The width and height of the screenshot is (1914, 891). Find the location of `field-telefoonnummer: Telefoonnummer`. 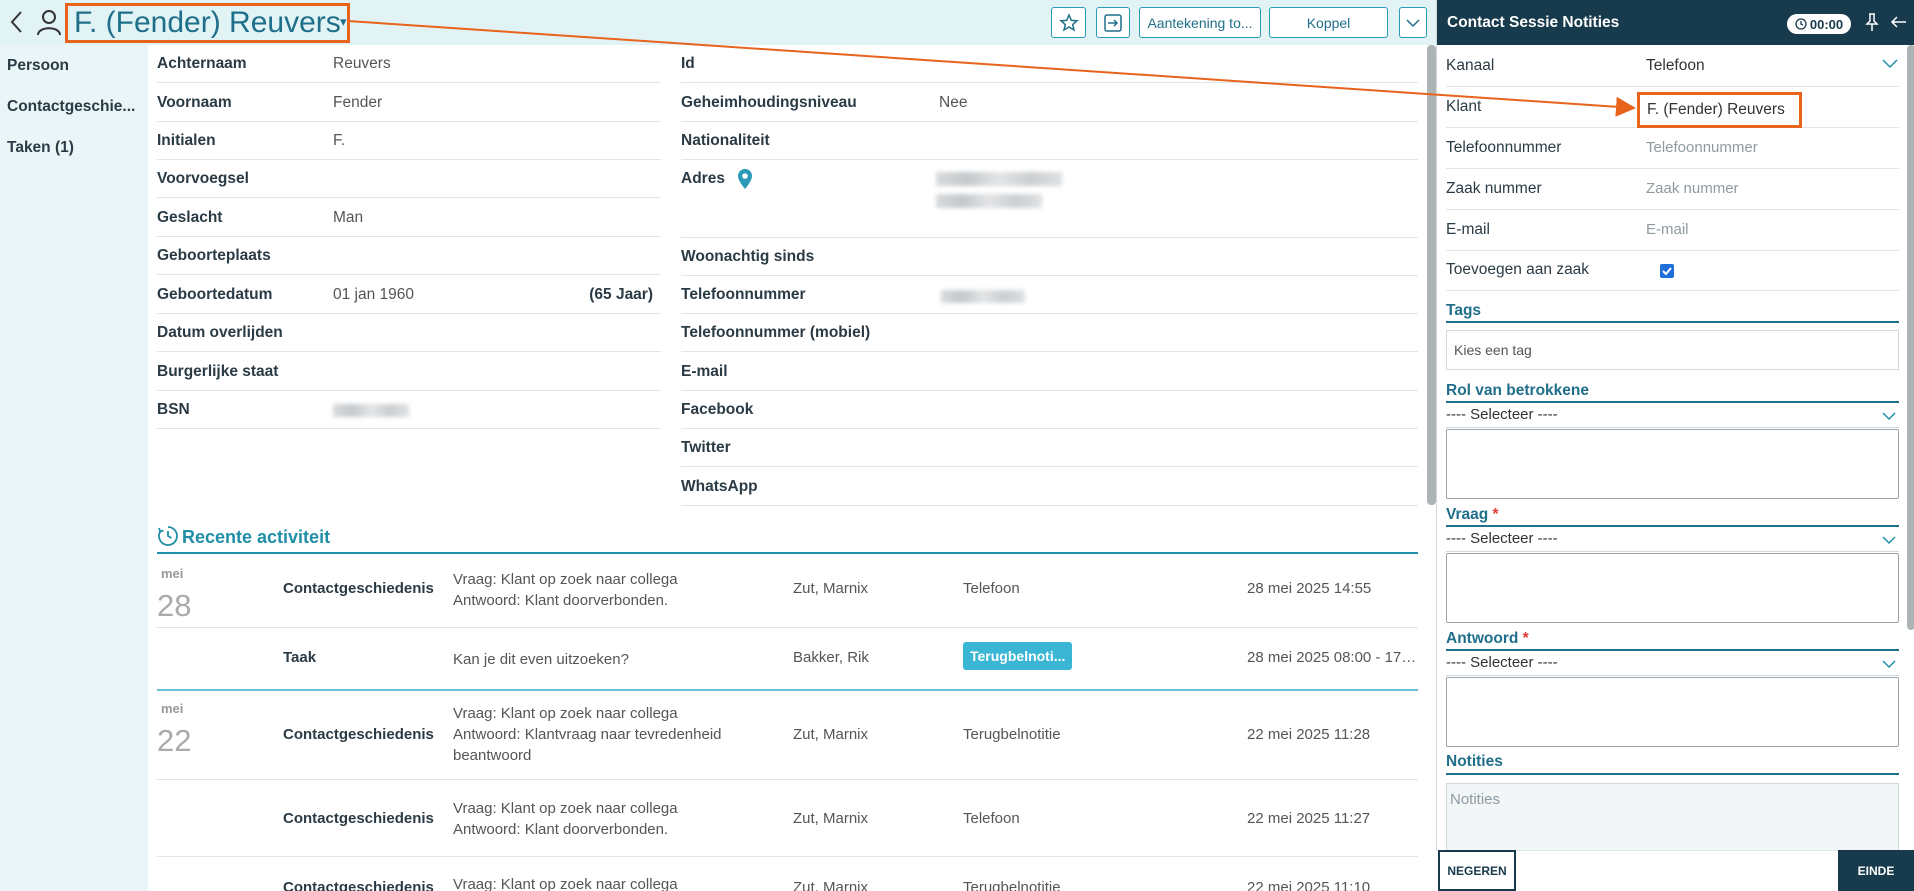

field-telefoonnummer: Telefoonnummer is located at coordinates (1049, 295).